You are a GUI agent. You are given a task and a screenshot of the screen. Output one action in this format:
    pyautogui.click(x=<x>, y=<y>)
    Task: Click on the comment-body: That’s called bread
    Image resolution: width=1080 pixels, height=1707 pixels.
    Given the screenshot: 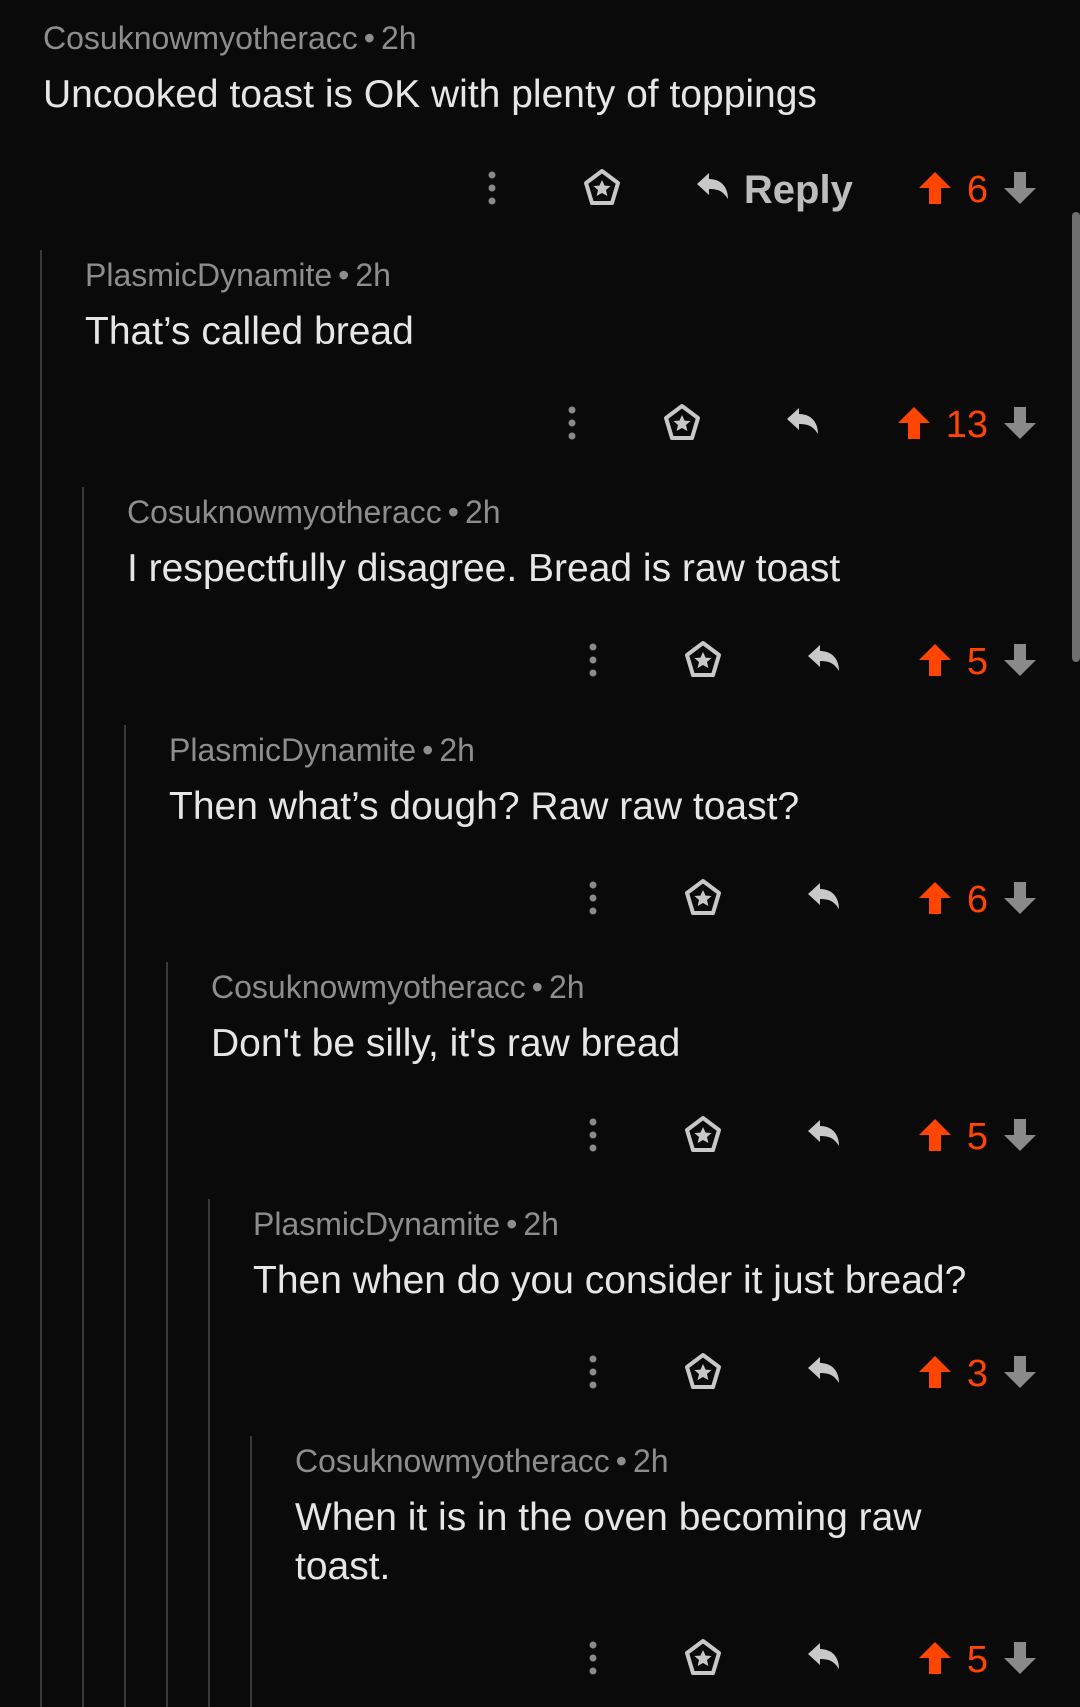 What is the action you would take?
    pyautogui.click(x=249, y=331)
    